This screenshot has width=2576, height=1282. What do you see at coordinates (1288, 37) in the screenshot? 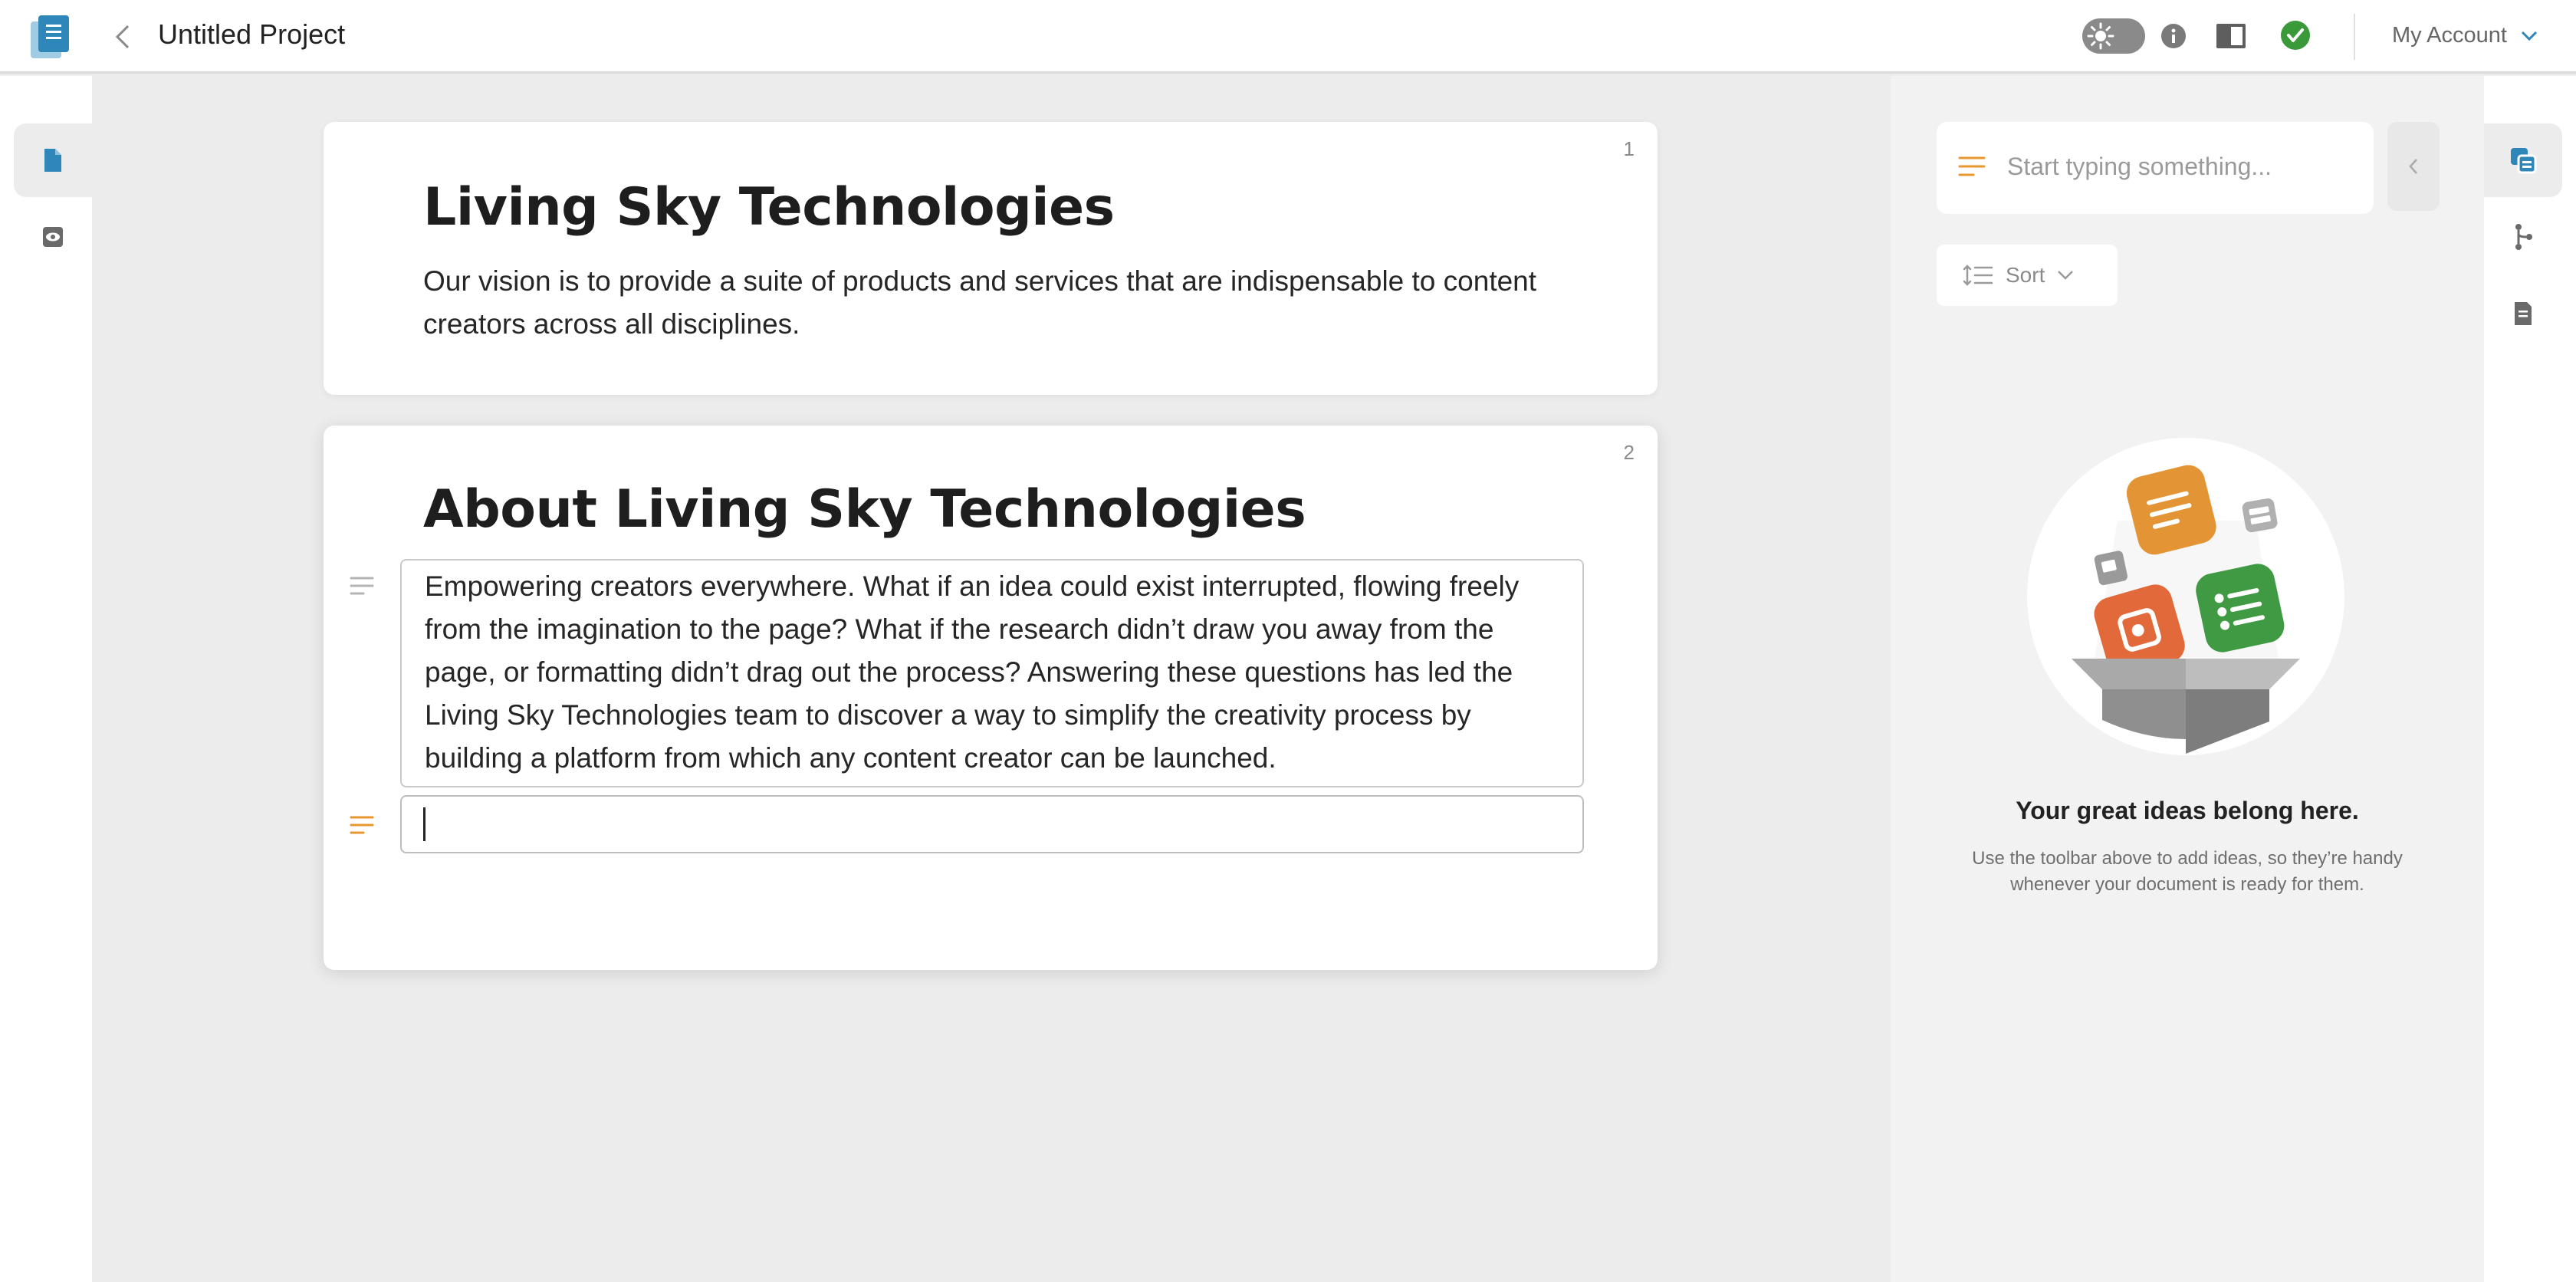
I see `top-bar: Untitled Project My Account` at bounding box center [1288, 37].